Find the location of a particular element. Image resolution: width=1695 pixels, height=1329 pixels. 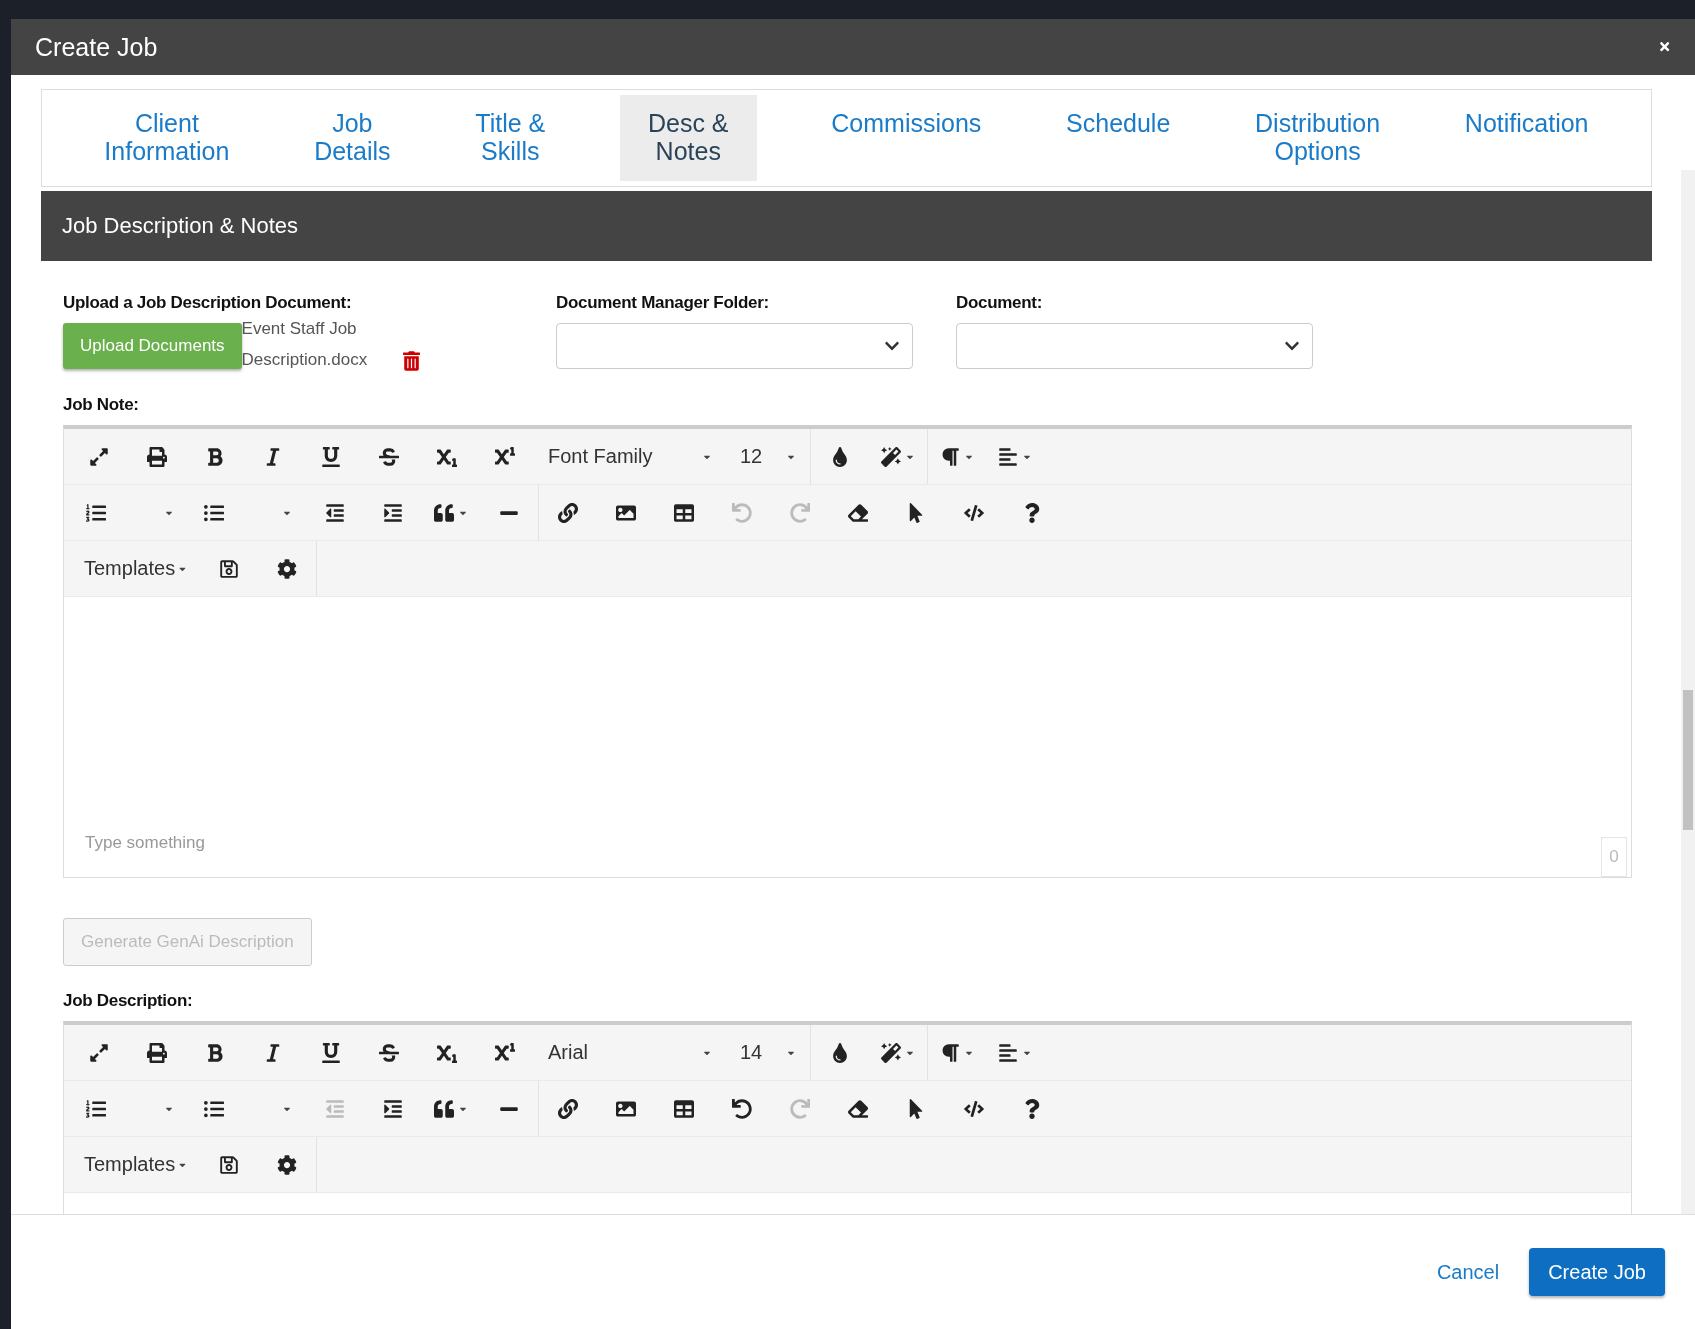

rich-text-editor: Arial 14 Templates is located at coordinates (847, 1117).